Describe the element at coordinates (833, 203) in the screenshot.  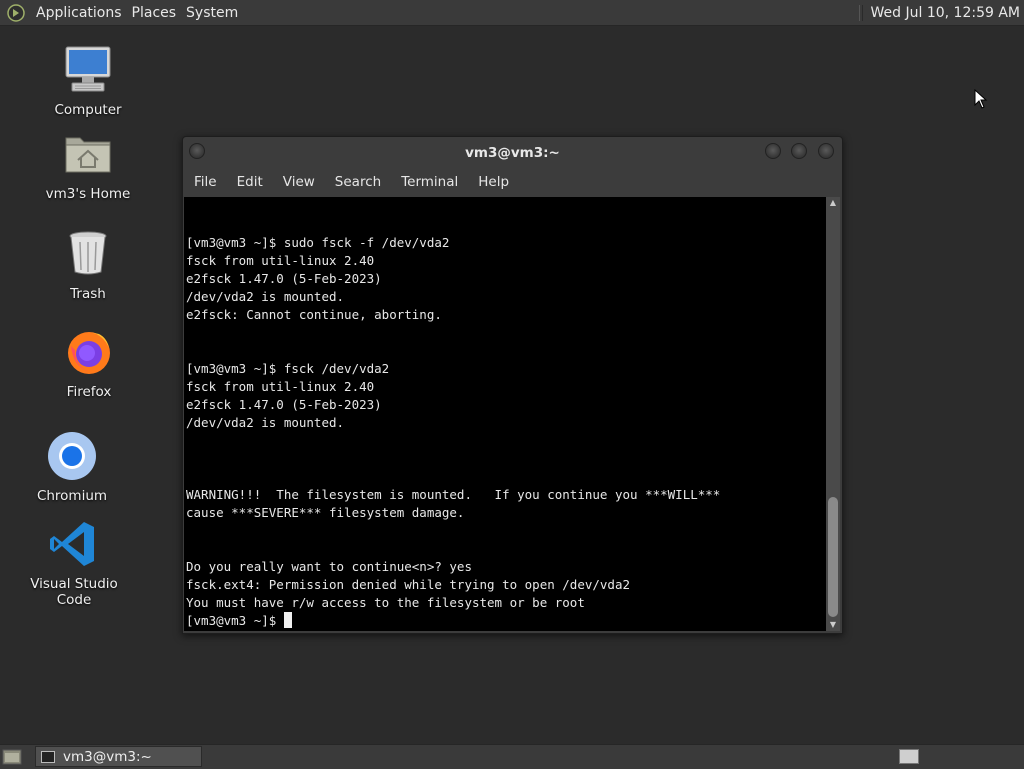
I see `scroll-up-icon: ▲` at that location.